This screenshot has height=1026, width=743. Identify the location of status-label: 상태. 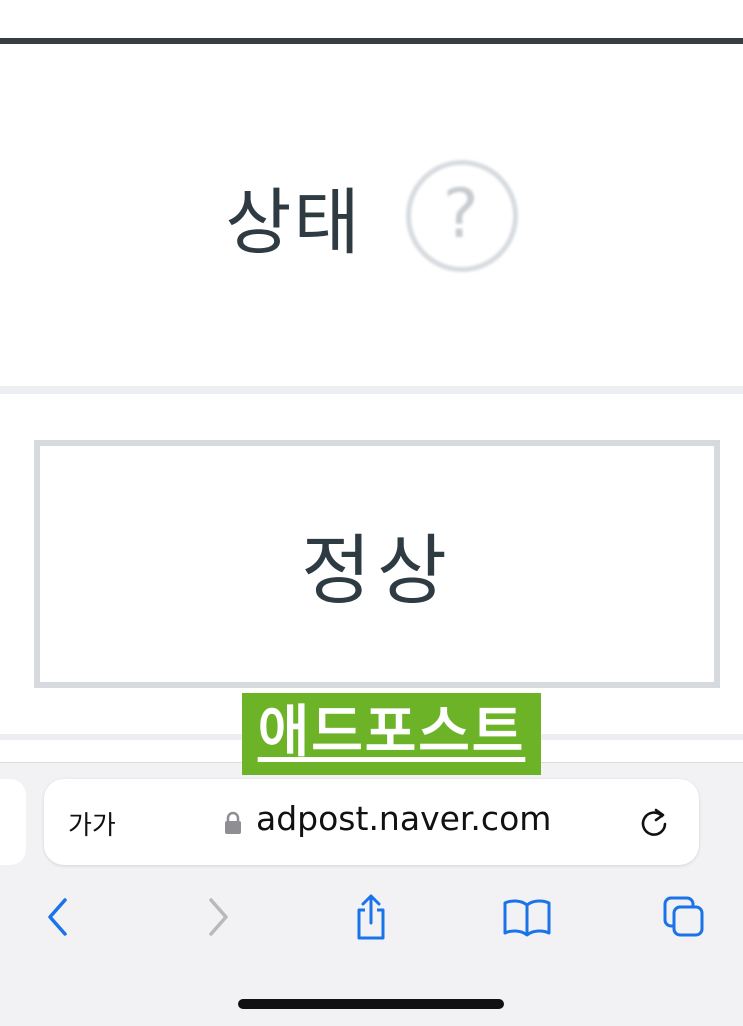
(293, 222).